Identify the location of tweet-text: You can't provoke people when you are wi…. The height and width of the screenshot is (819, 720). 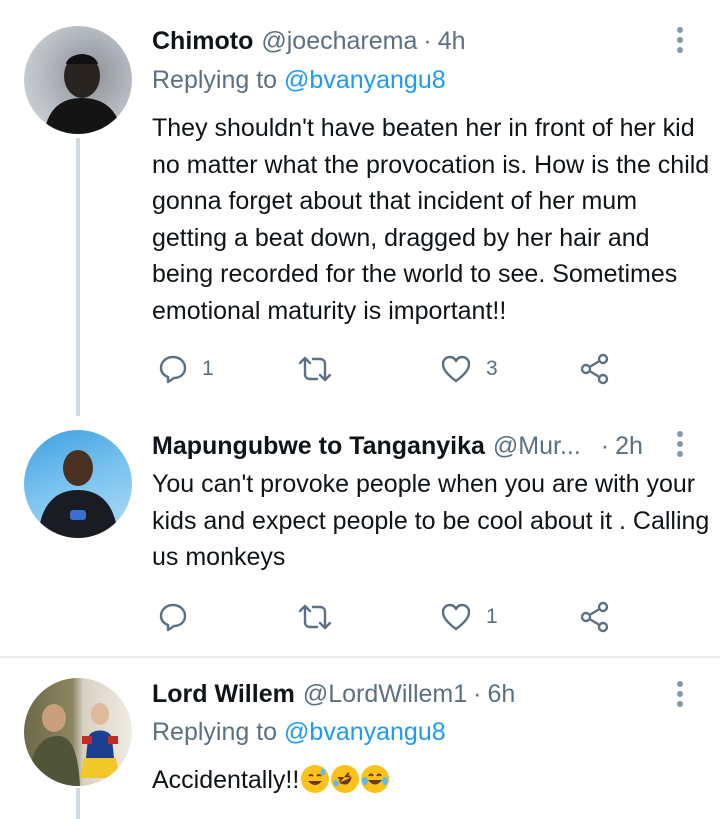
(431, 520).